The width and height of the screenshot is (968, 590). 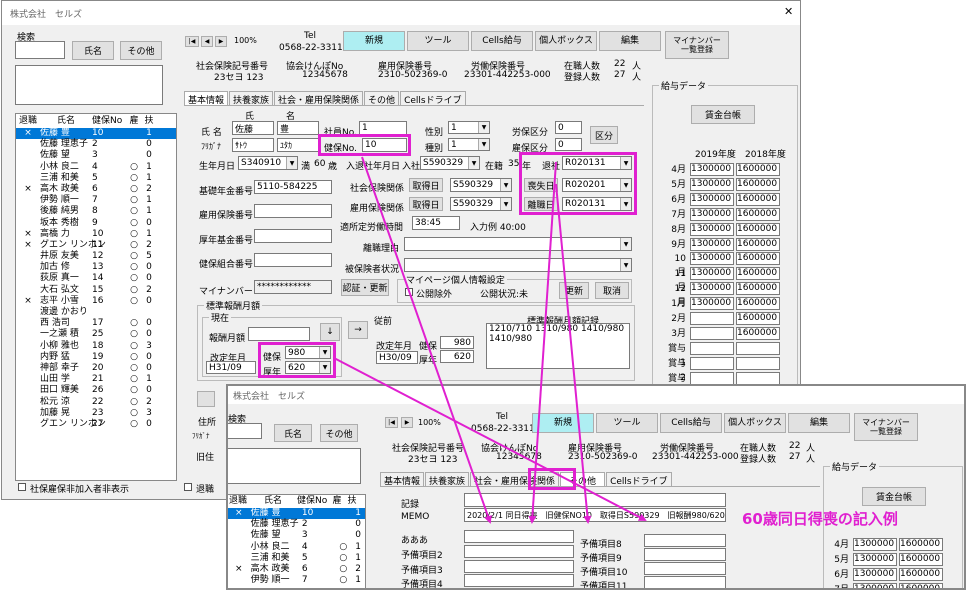 I want to click on employee-row: × グエン リンホン 11 ○ 2, so click(x=96, y=245).